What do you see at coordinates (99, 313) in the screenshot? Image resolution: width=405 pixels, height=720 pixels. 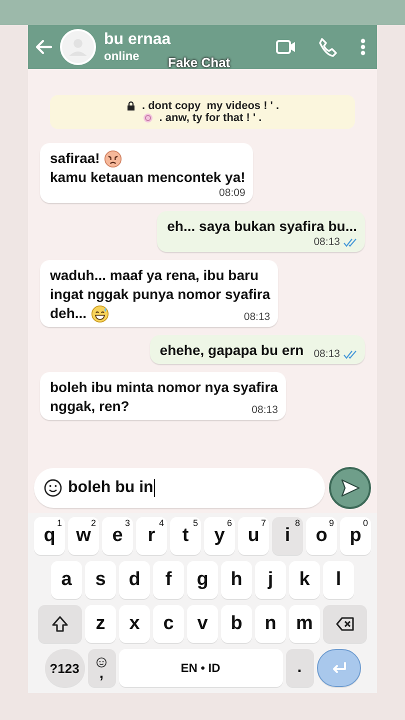 I see `sweat-smile-icon` at bounding box center [99, 313].